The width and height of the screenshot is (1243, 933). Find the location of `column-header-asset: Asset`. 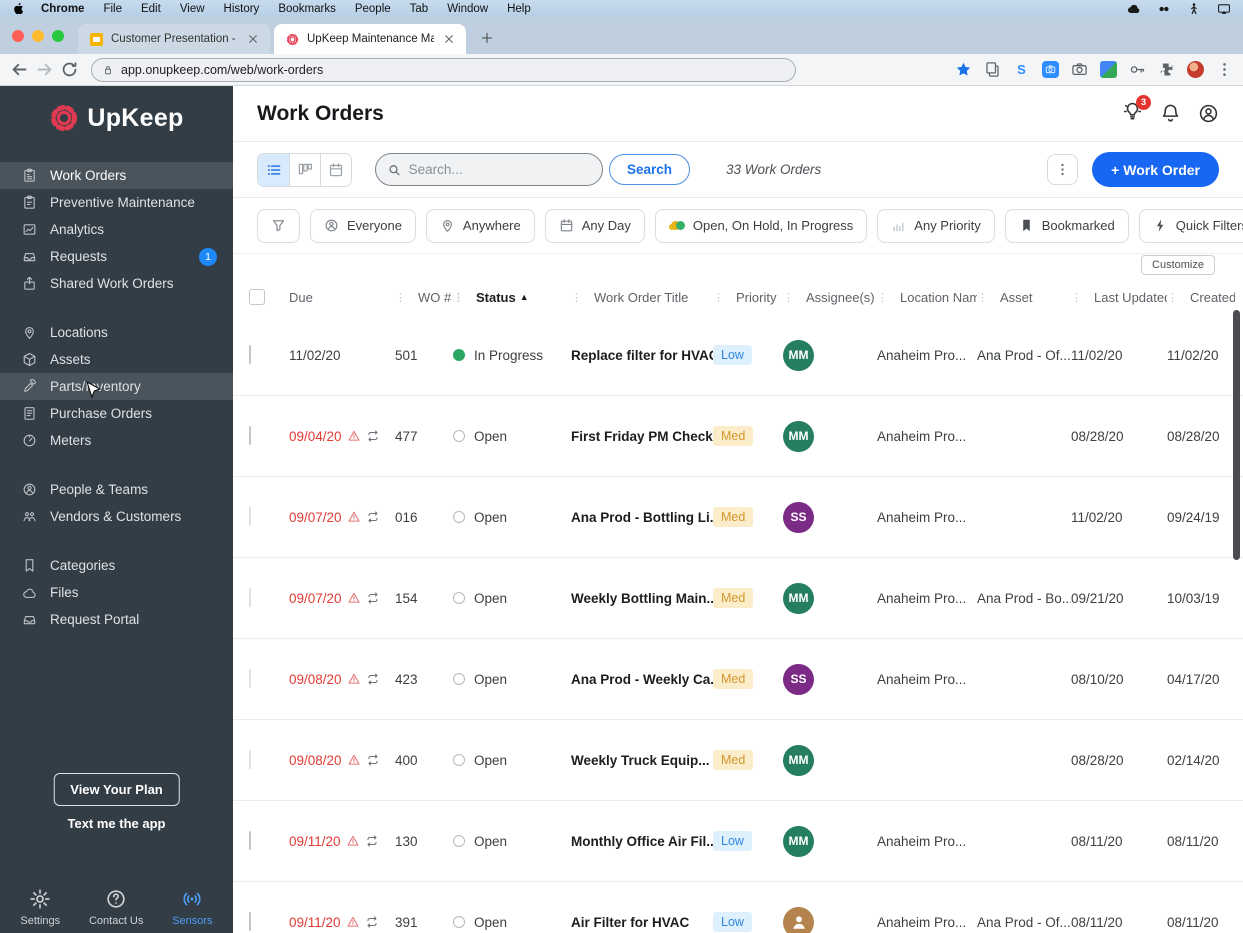

column-header-asset: Asset is located at coordinates (1024, 297).